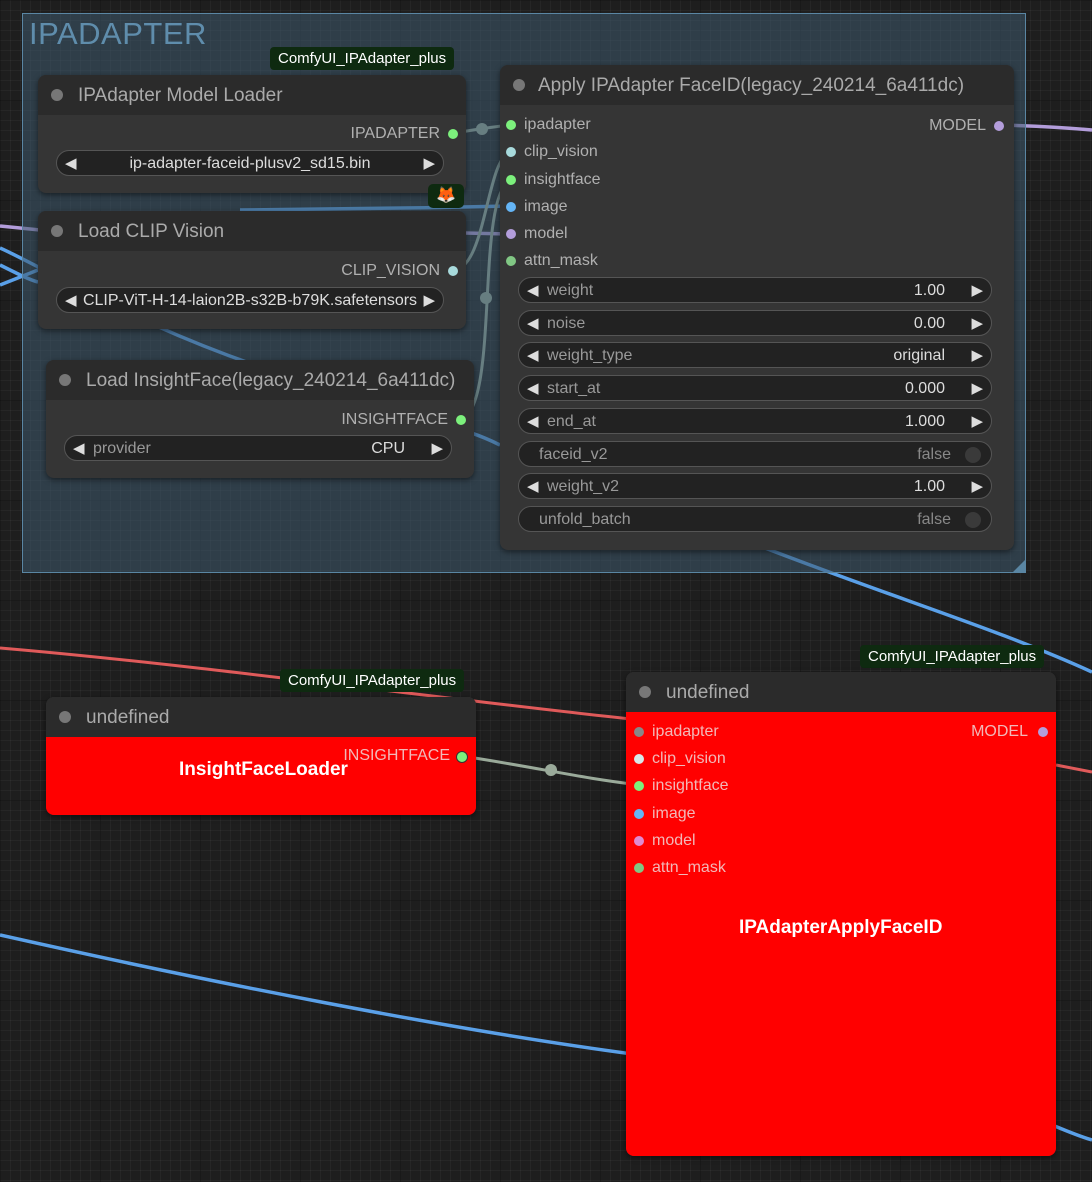 Image resolution: width=1092 pixels, height=1182 pixels. I want to click on end-at-number: ◀ end_at 1.000 ▶, so click(755, 421).